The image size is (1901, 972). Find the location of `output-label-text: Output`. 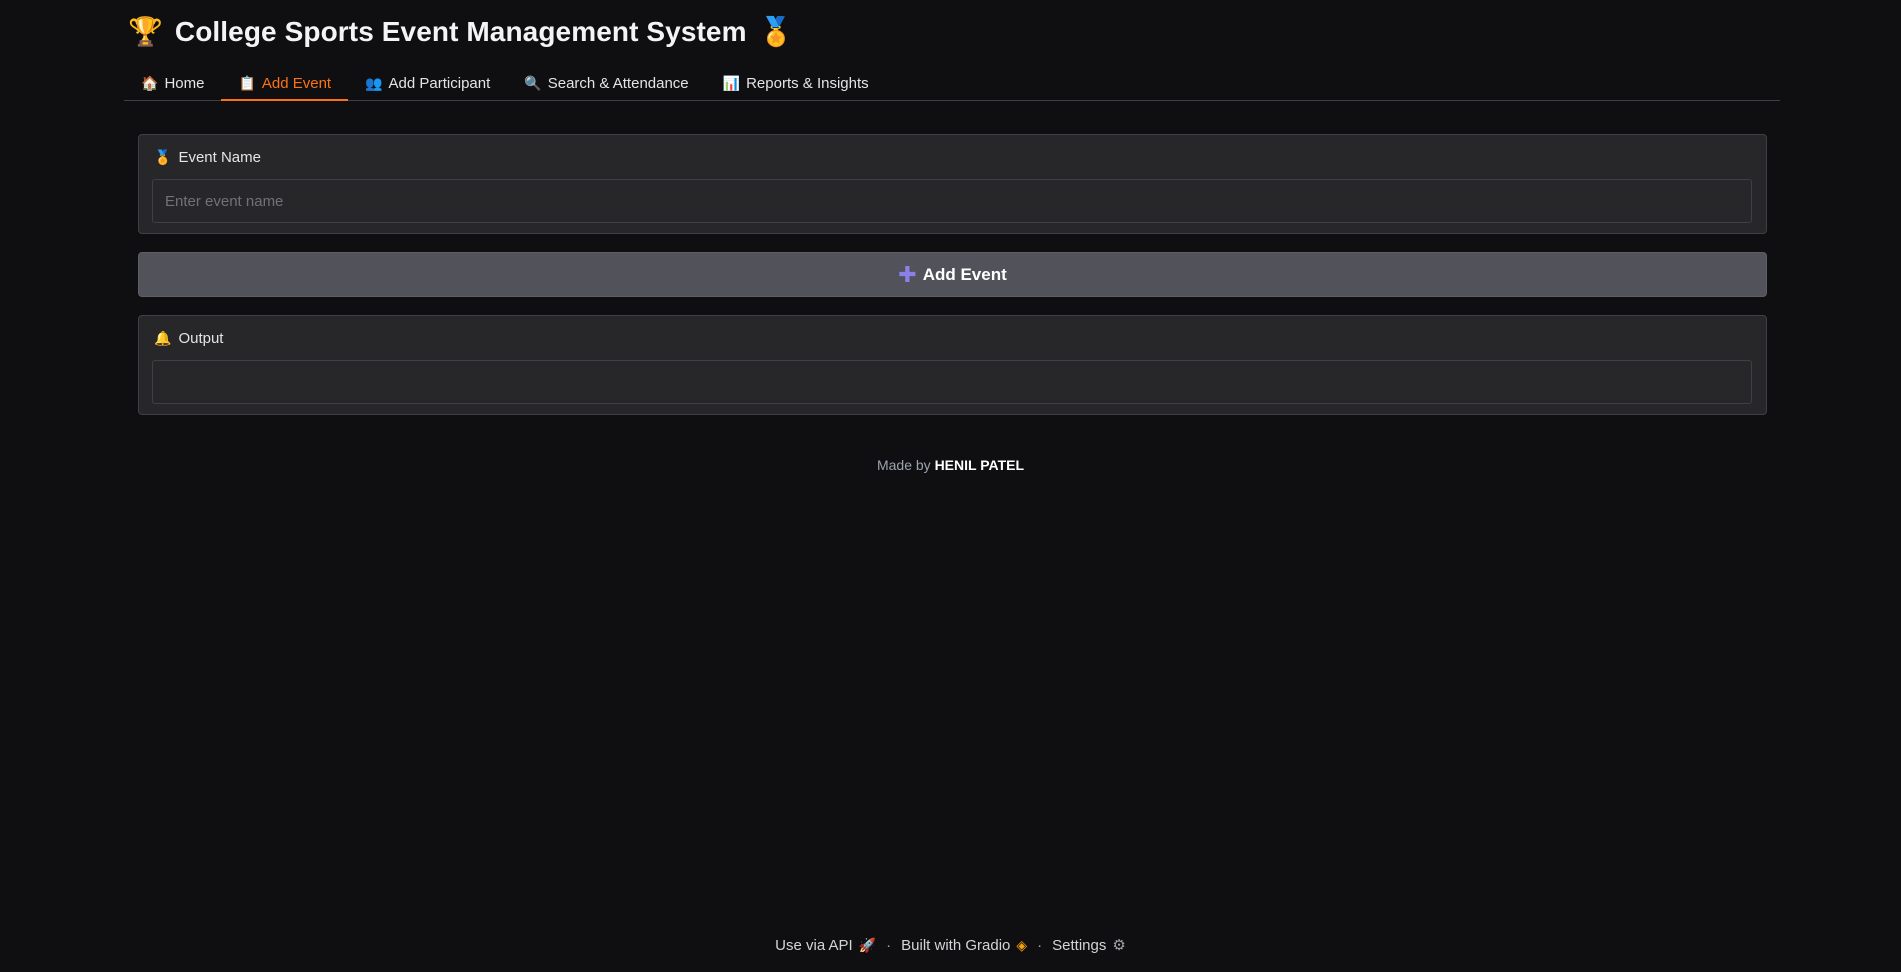

output-label-text: Output is located at coordinates (201, 338).